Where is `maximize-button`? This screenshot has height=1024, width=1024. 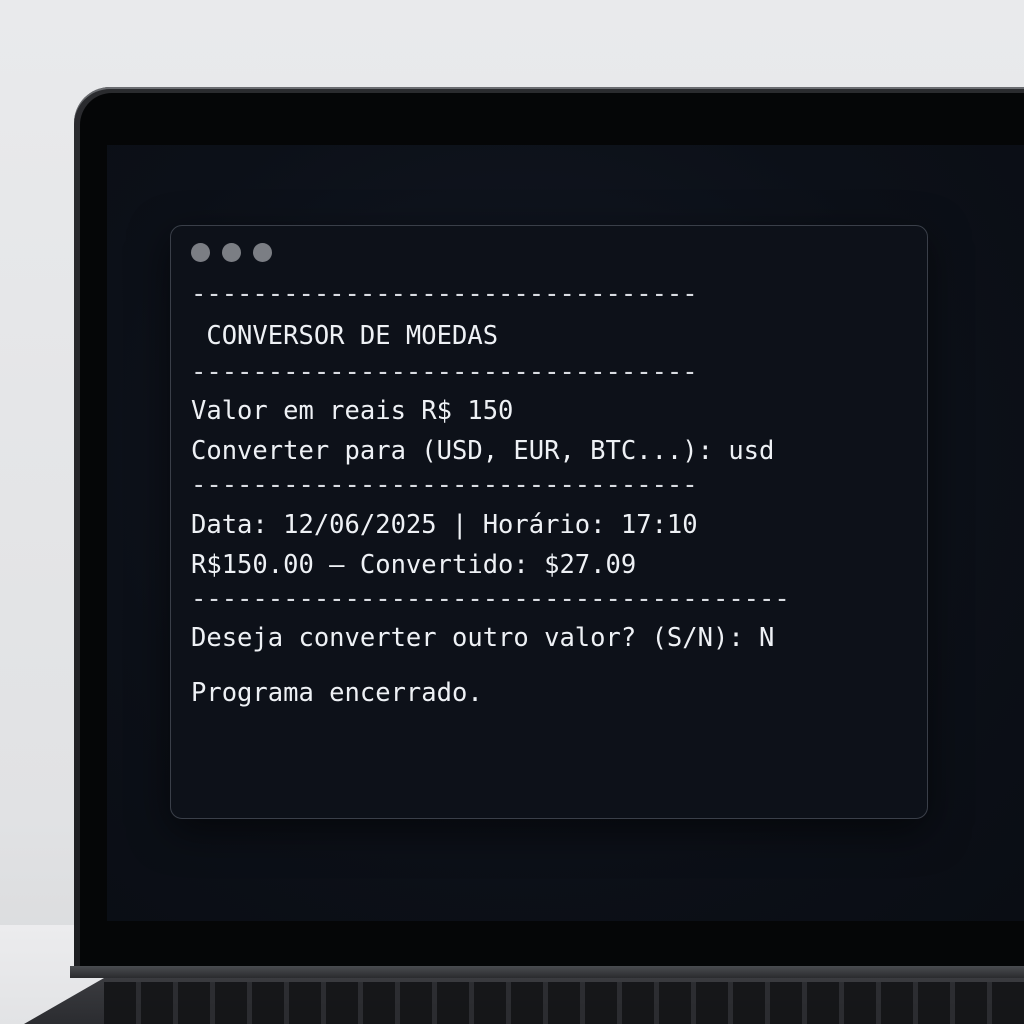
maximize-button is located at coordinates (262, 252).